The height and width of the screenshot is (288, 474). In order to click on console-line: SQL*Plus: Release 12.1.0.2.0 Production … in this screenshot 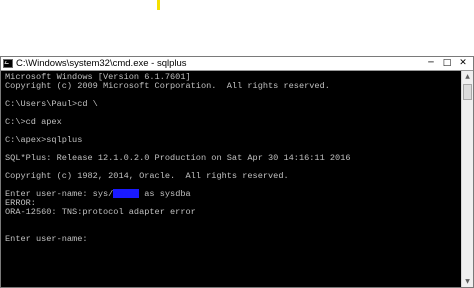, I will do `click(178, 158)`.